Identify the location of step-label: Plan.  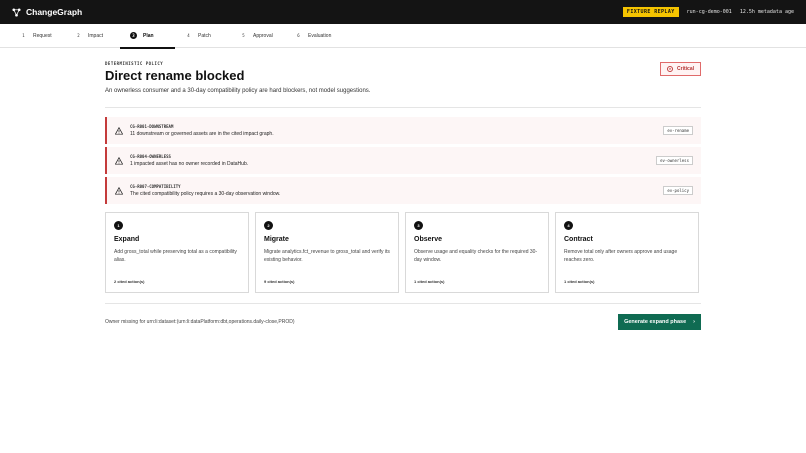
(148, 35).